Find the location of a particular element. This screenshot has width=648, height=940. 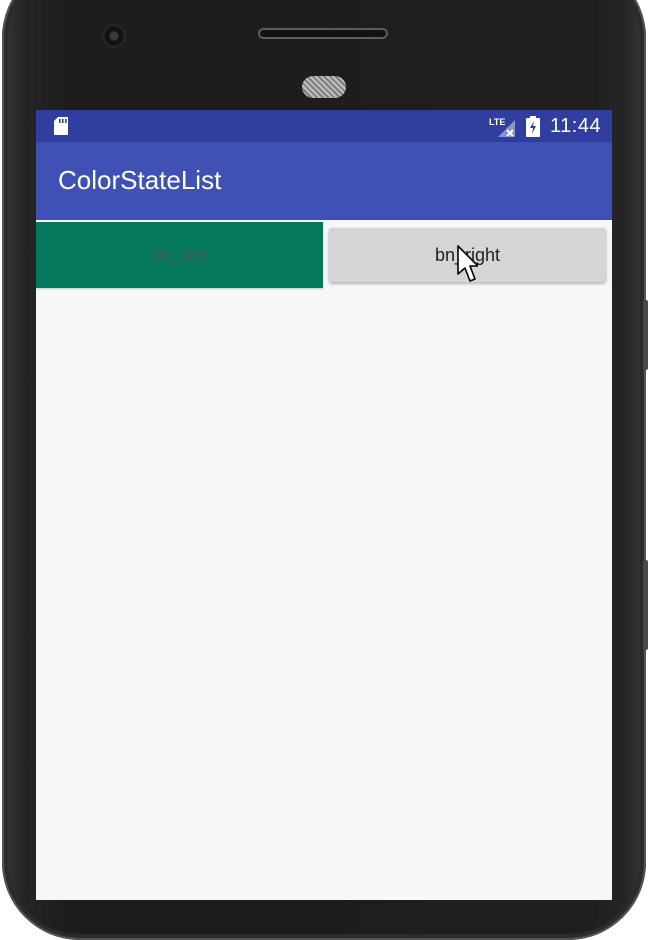

app-title: ColorStateList is located at coordinates (140, 180).